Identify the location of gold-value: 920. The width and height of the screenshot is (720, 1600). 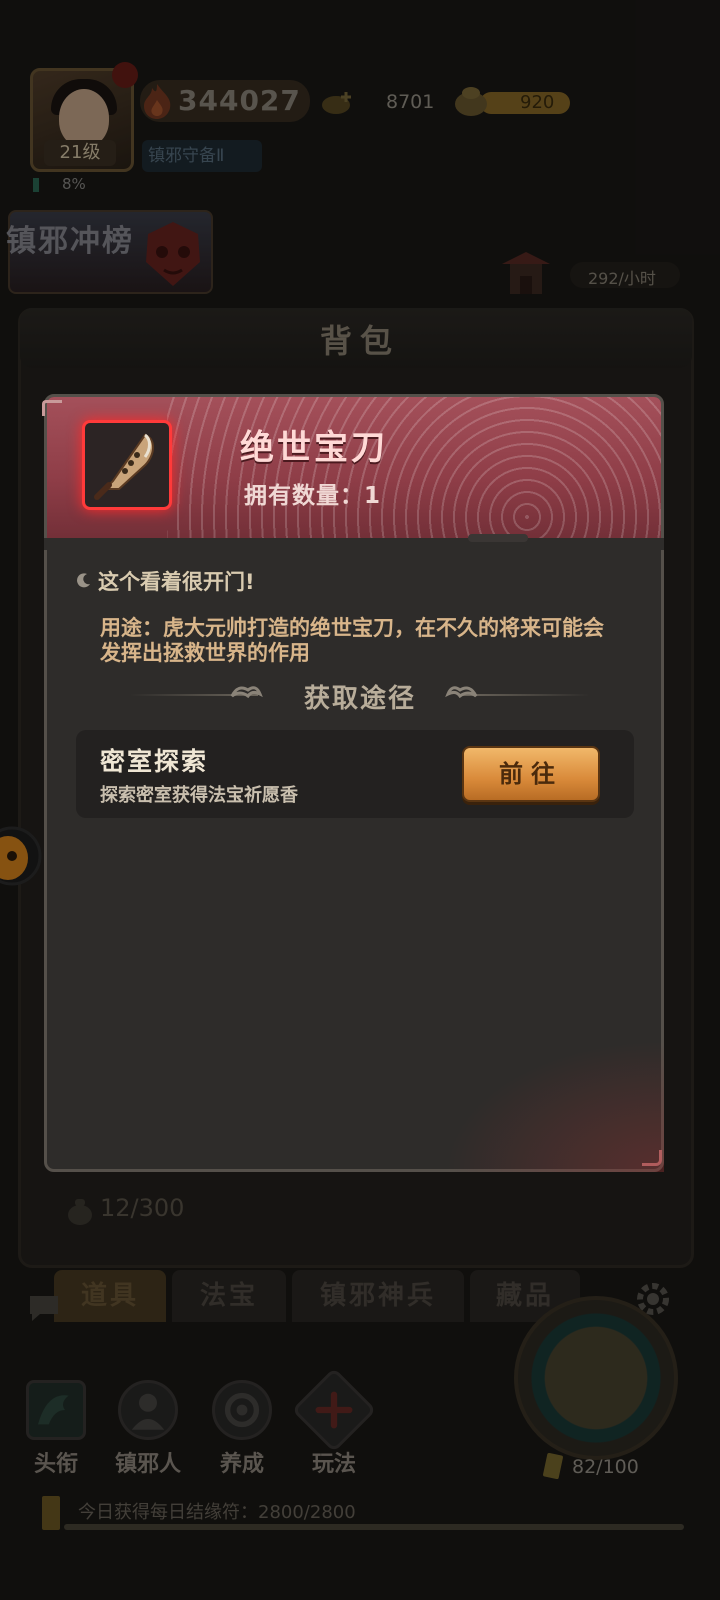
(537, 102).